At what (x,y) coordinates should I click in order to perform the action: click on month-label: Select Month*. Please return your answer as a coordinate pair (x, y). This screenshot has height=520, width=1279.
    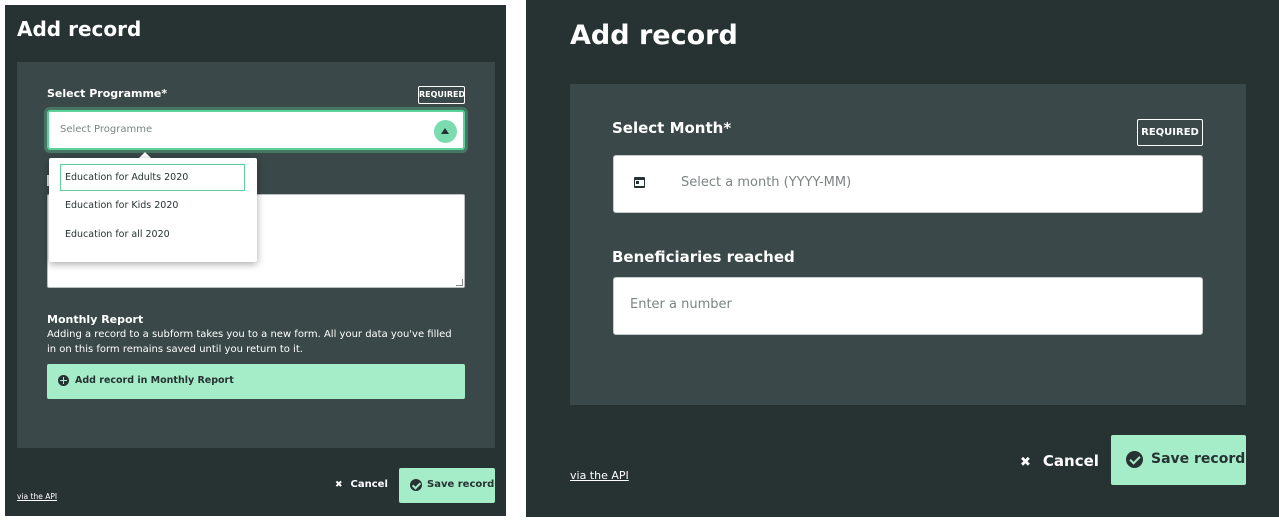
    Looking at the image, I should click on (672, 128).